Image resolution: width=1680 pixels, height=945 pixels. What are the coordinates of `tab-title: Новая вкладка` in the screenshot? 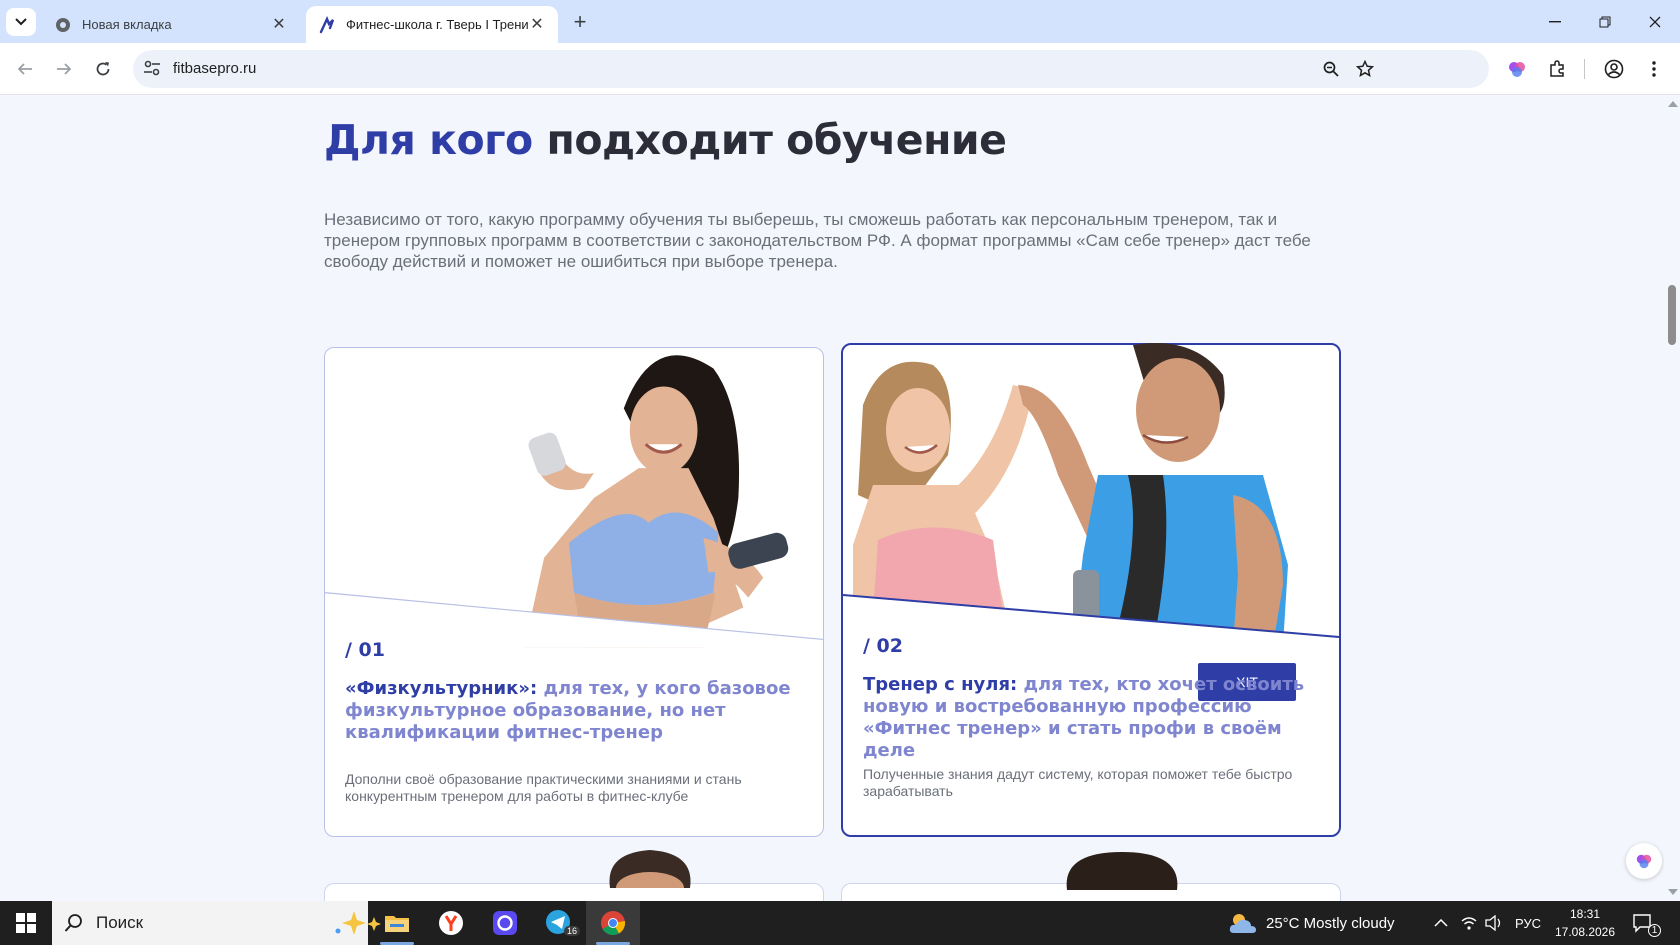 It's located at (127, 24).